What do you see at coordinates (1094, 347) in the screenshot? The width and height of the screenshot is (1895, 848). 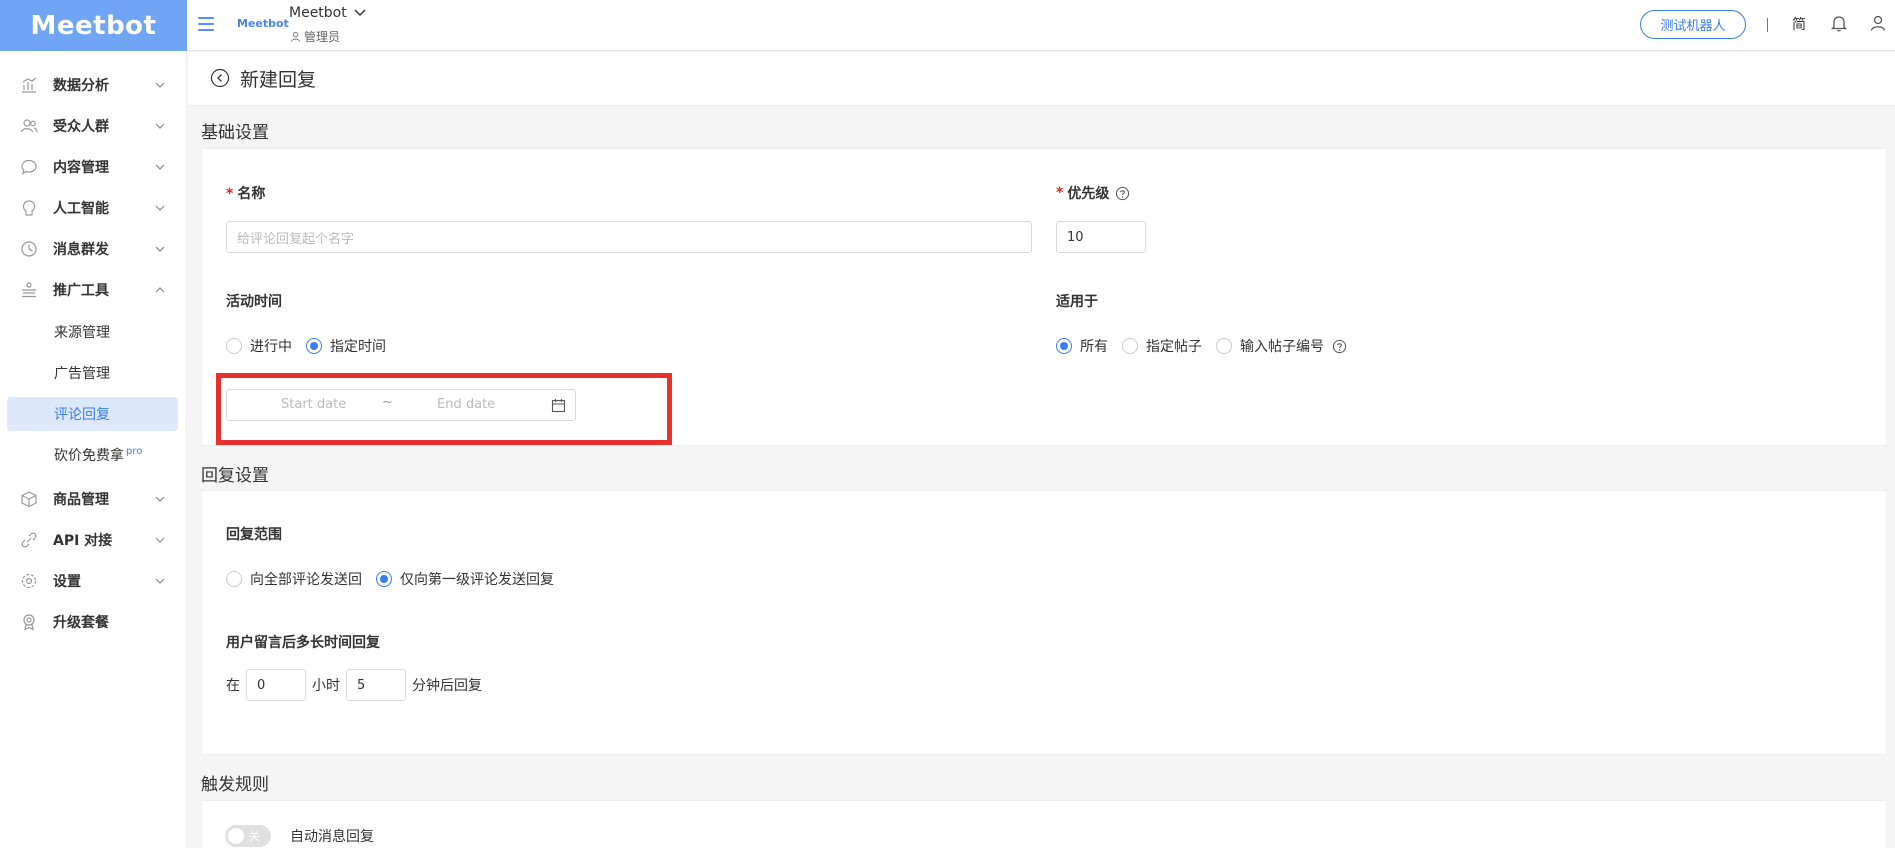 I see `radio-all-label: 所有` at bounding box center [1094, 347].